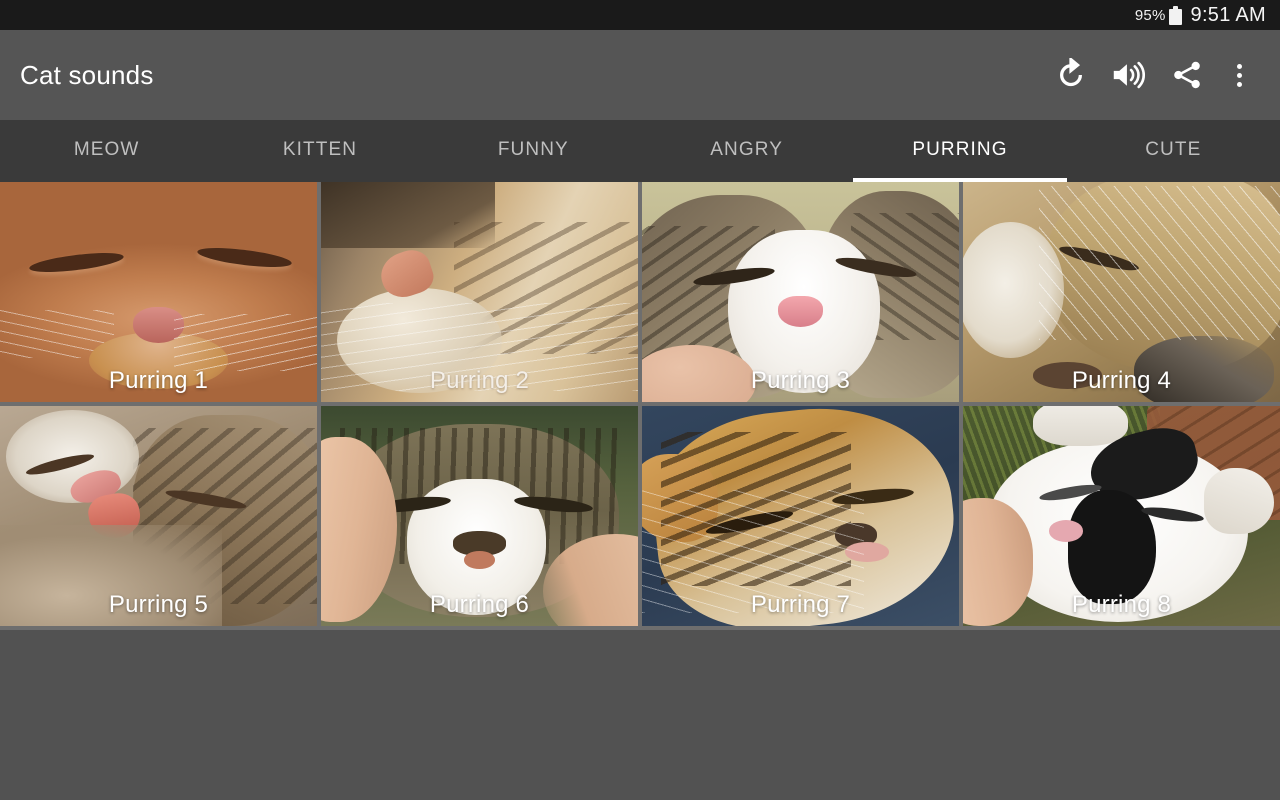  What do you see at coordinates (640, 15) in the screenshot?
I see `status-bar: 95% 9:51 AM` at bounding box center [640, 15].